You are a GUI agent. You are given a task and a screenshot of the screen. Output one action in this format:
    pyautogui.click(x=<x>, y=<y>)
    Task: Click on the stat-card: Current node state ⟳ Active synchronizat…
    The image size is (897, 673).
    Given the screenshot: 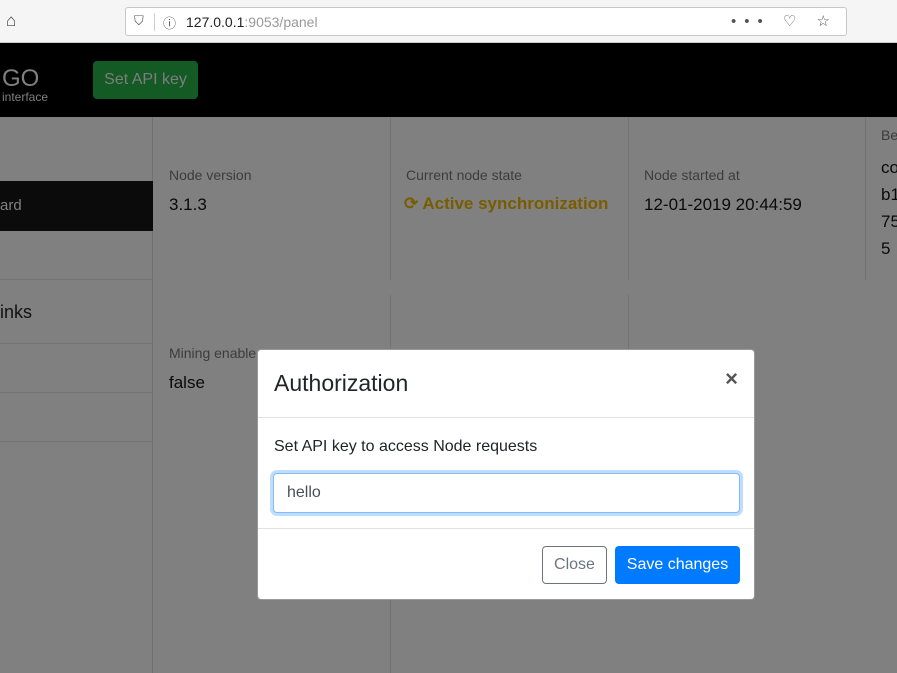 What is the action you would take?
    pyautogui.click(x=510, y=198)
    